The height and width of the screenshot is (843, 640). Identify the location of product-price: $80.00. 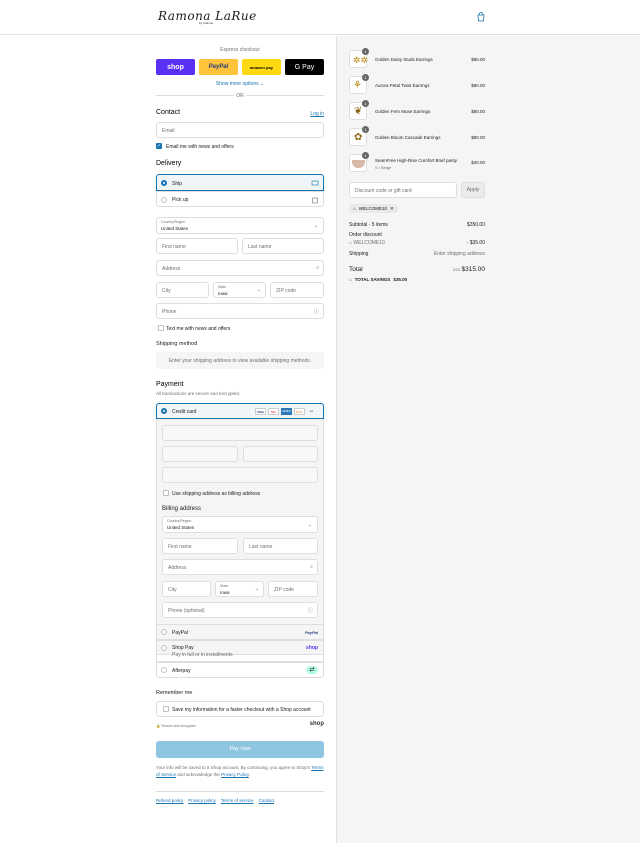
(478, 59).